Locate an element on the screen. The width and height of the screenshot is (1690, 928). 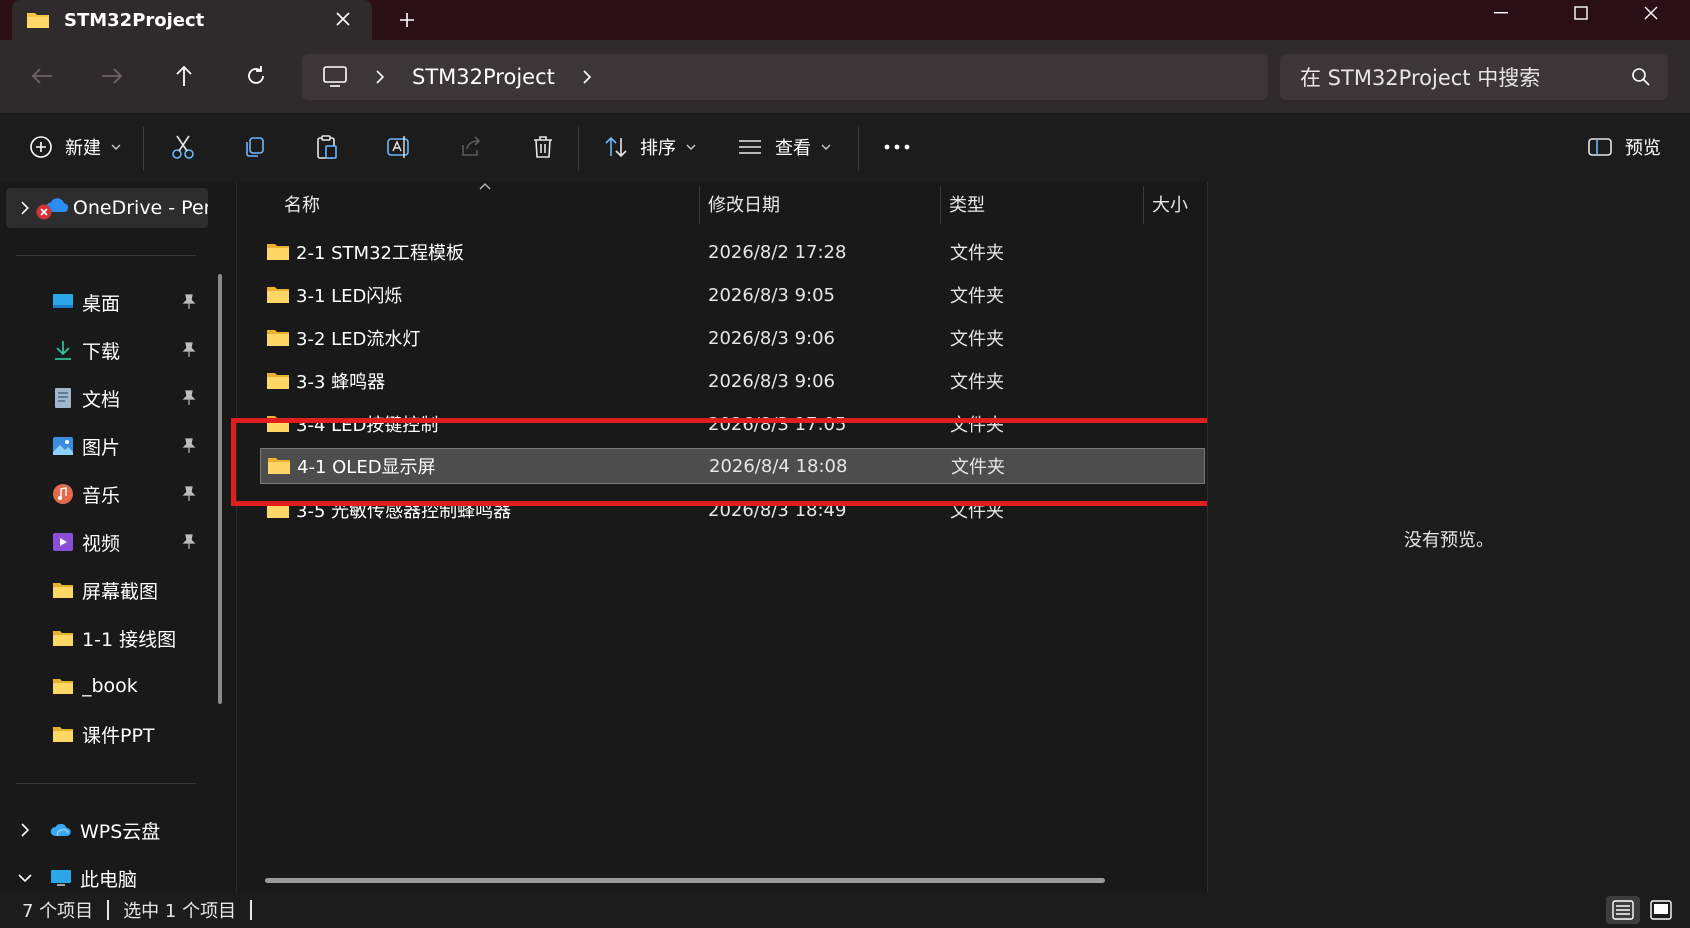
rename-button is located at coordinates (399, 147).